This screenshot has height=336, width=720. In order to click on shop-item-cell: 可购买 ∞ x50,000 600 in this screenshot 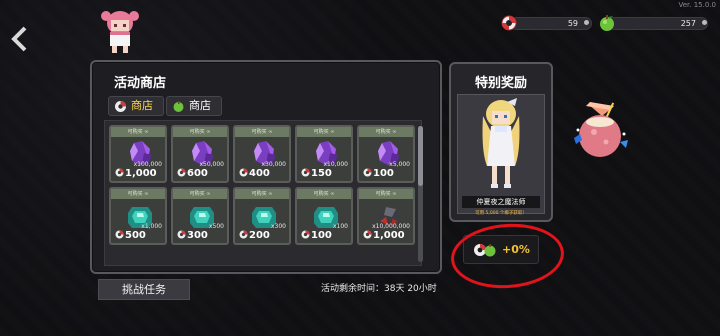, I will do `click(200, 154)`.